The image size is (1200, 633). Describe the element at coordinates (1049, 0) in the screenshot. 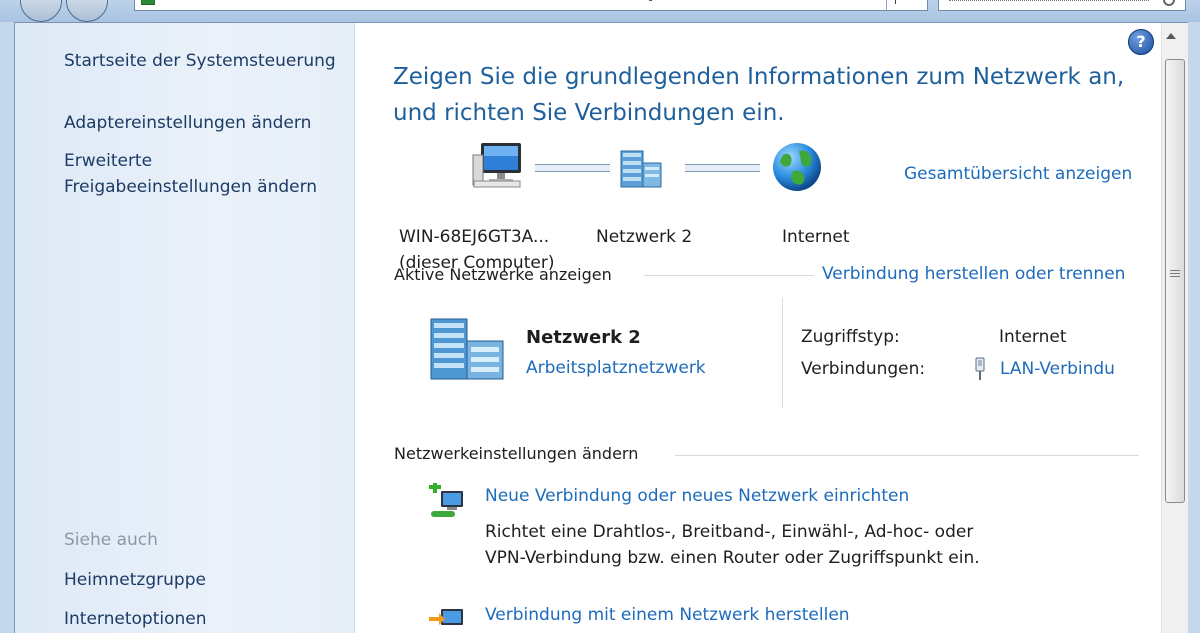

I see `search-placeholder-fragment` at that location.